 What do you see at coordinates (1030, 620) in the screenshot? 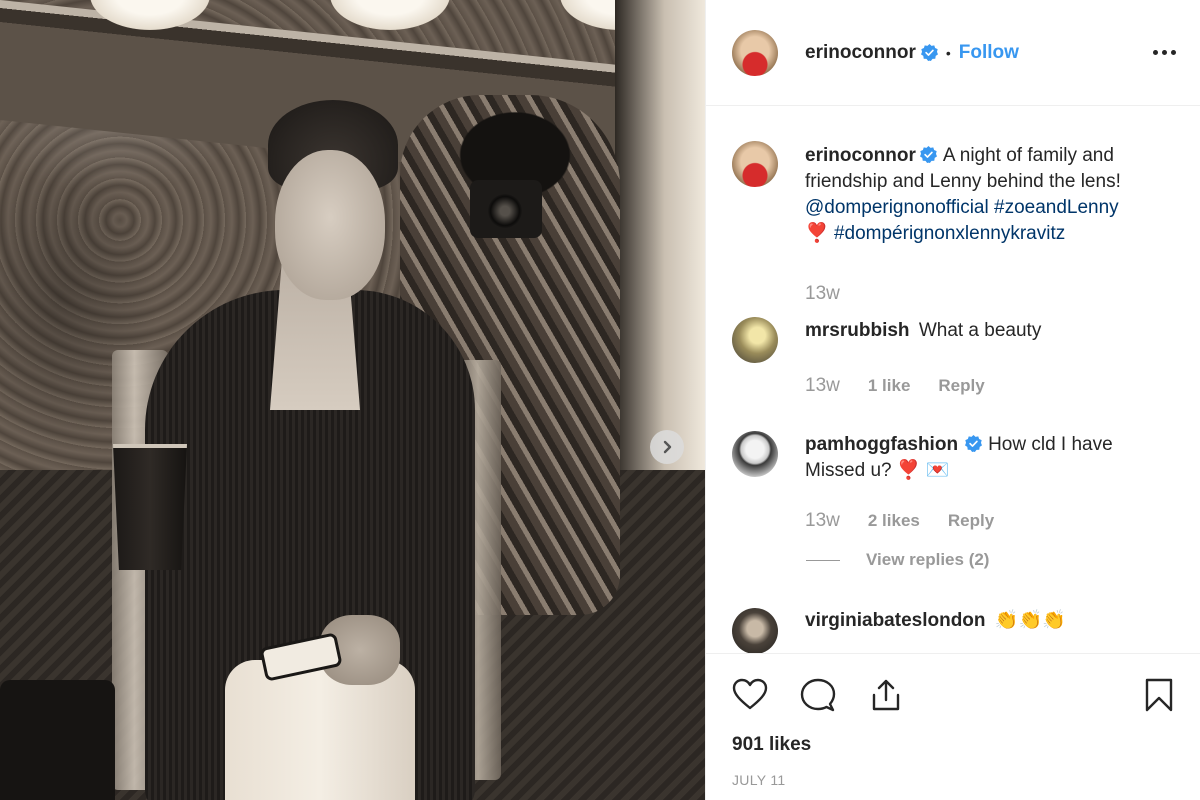
I see `clapping-emoji: 👏👏👏` at bounding box center [1030, 620].